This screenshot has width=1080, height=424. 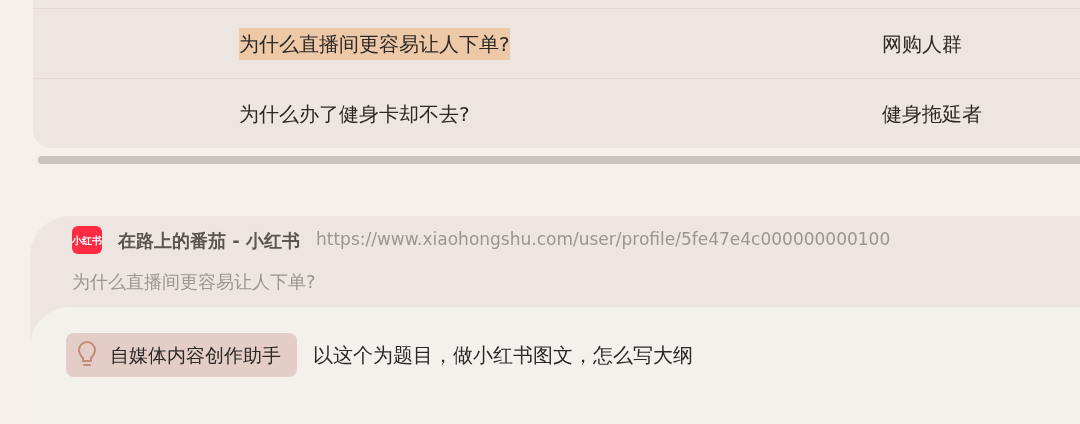 What do you see at coordinates (87, 355) in the screenshot?
I see `lightbulb-icon` at bounding box center [87, 355].